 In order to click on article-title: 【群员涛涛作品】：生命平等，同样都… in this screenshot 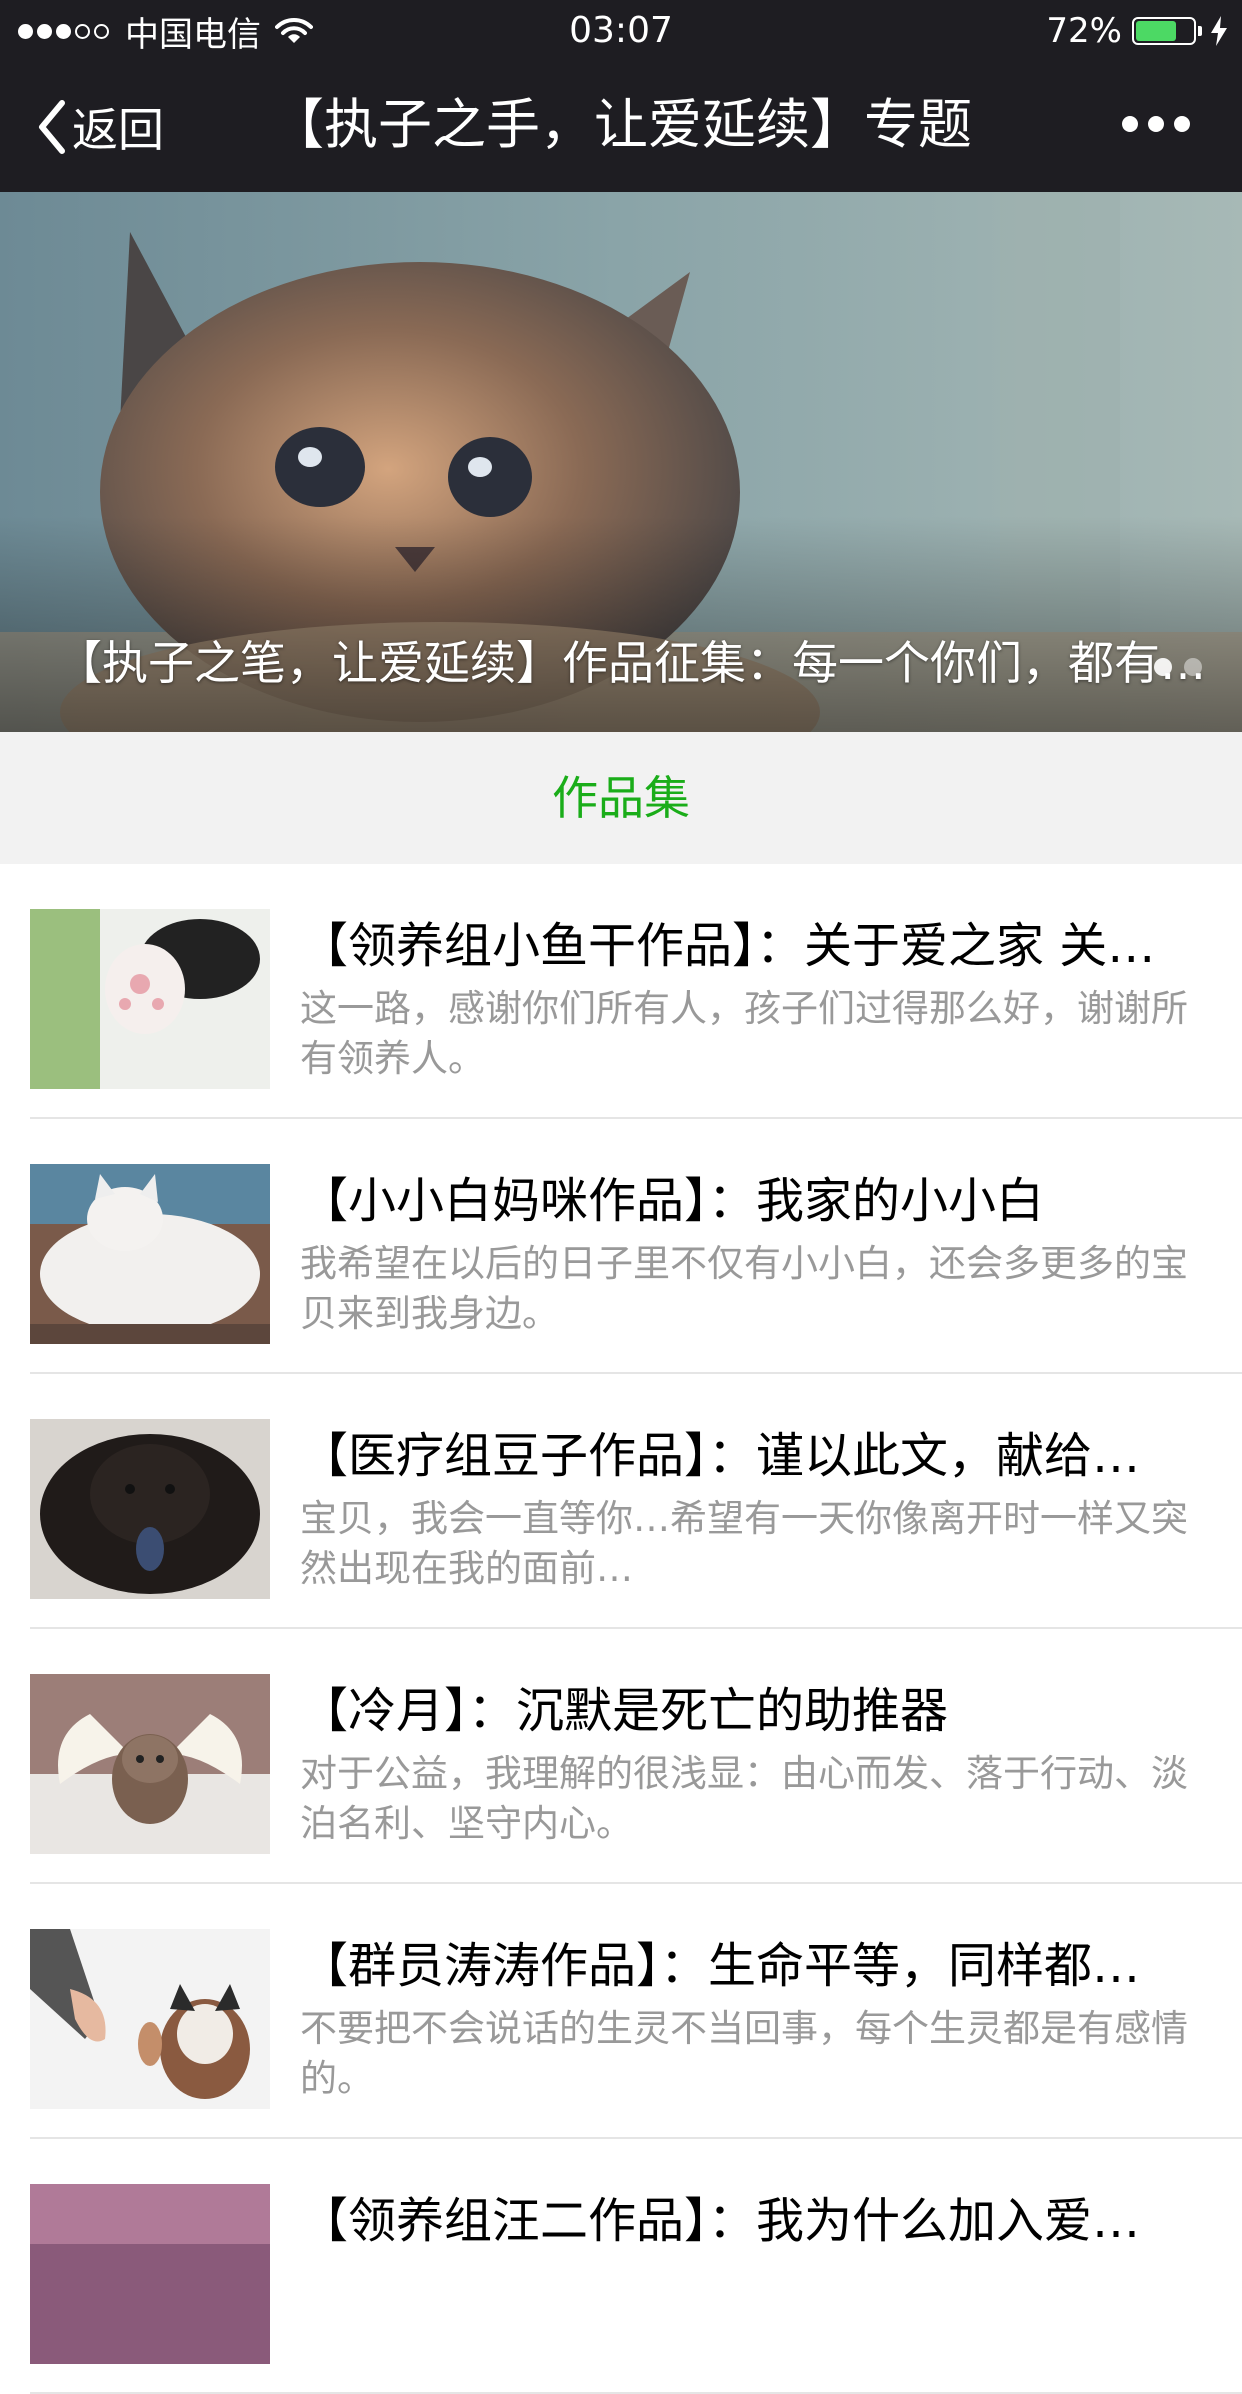, I will do `click(720, 1966)`.